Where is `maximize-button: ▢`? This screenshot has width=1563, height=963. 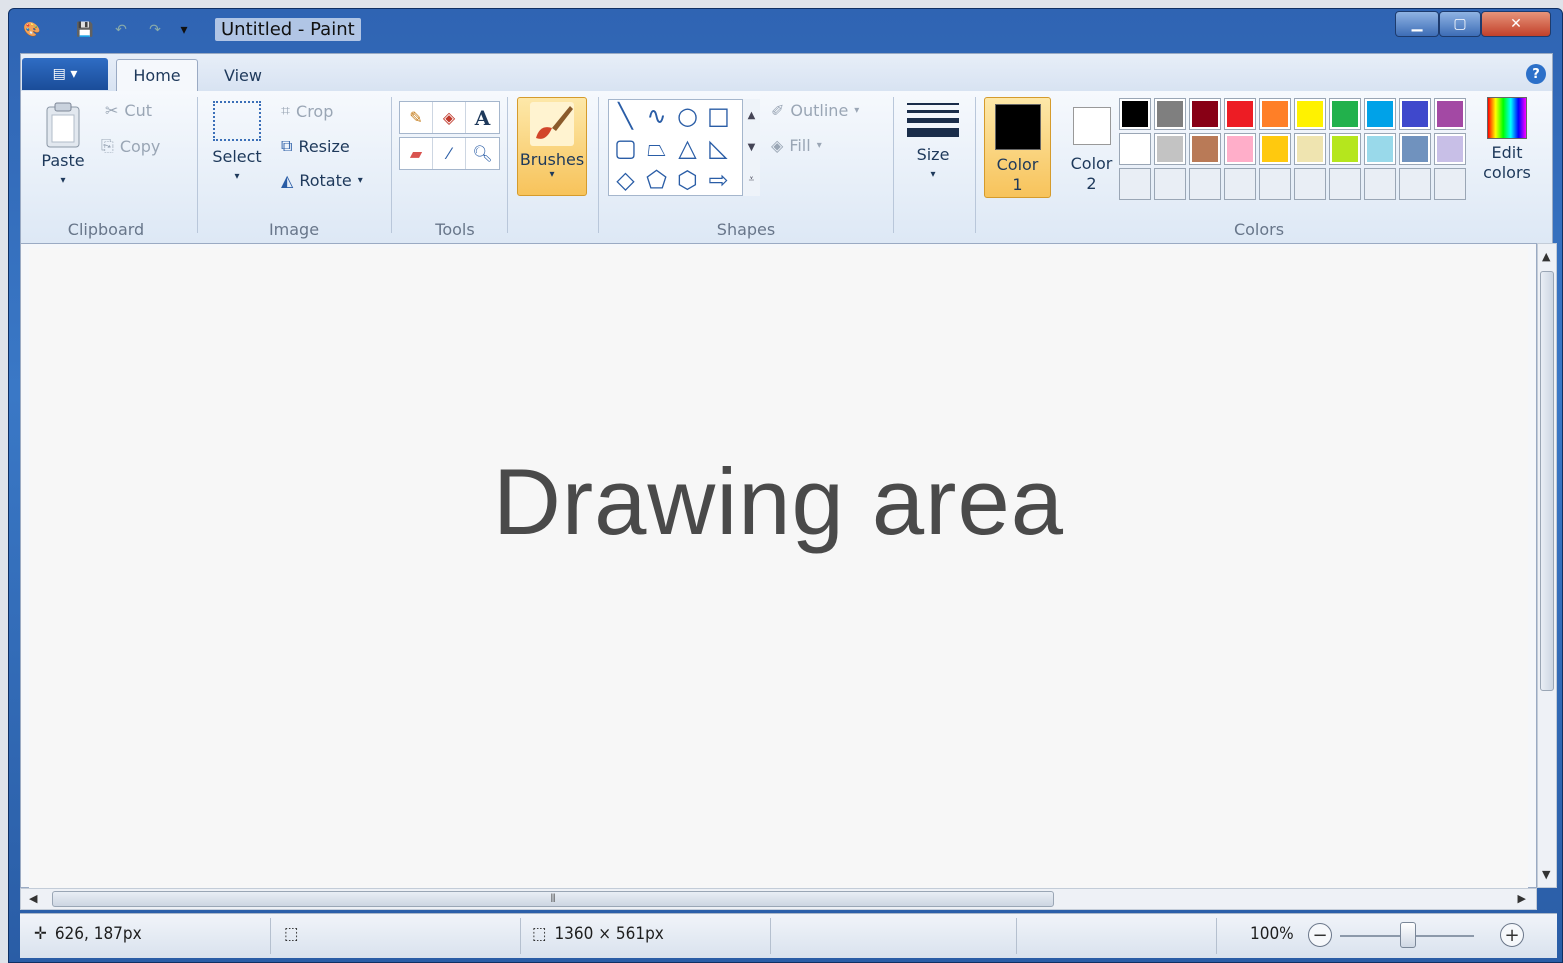 maximize-button: ▢ is located at coordinates (1460, 24).